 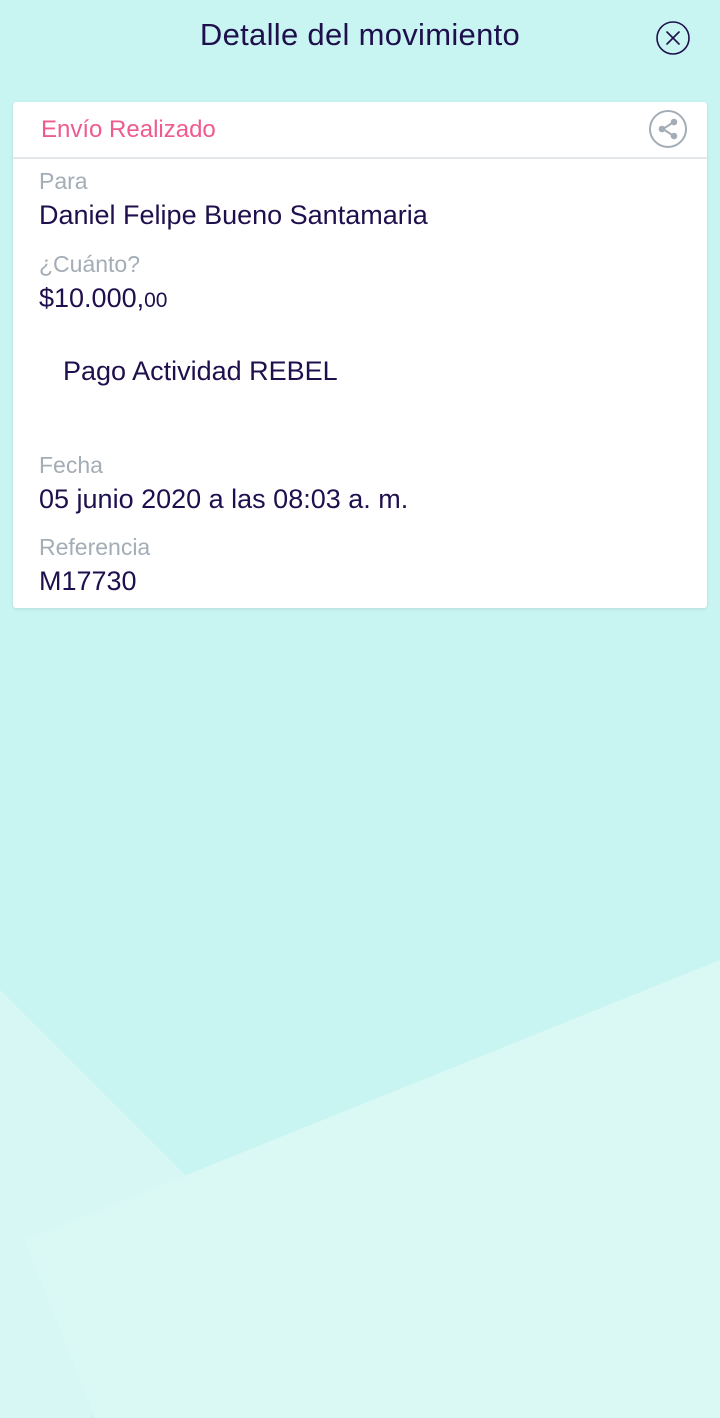 I want to click on page-title: Detalle del movimiento, so click(x=360, y=34).